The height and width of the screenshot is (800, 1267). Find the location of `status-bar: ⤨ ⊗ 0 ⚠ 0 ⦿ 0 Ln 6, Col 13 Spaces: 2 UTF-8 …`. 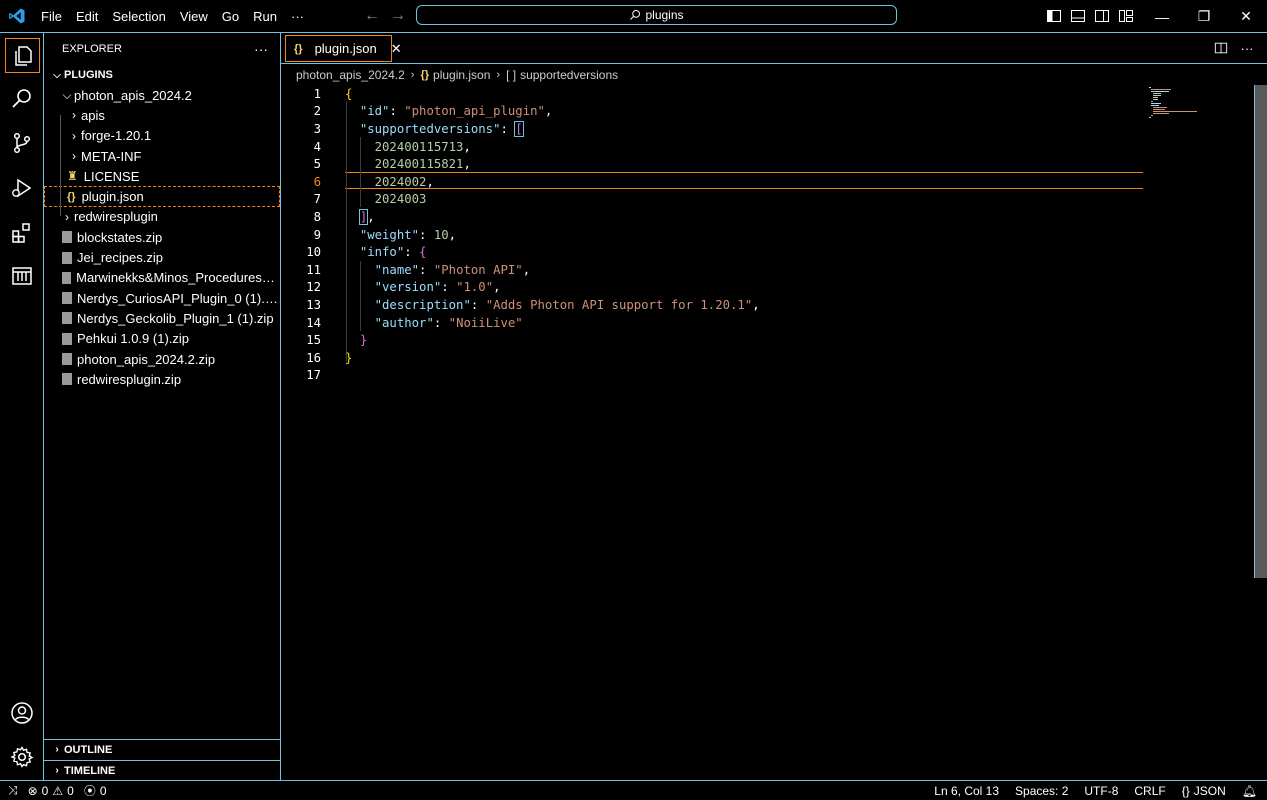

status-bar: ⤨ ⊗ 0 ⚠ 0 ⦿ 0 Ln 6, Col 13 Spaces: 2 UTF-8 … is located at coordinates (633, 790).